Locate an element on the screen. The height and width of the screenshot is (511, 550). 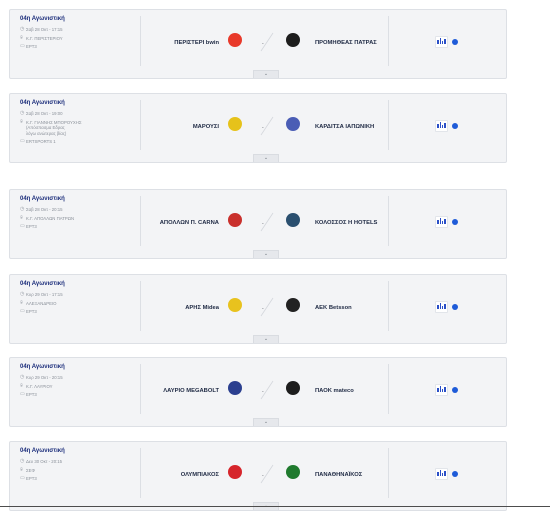
venue-row: ⌾ Κ.Γ. ΛΑΥΡΙΟΥ is located at coordinates (82, 386).